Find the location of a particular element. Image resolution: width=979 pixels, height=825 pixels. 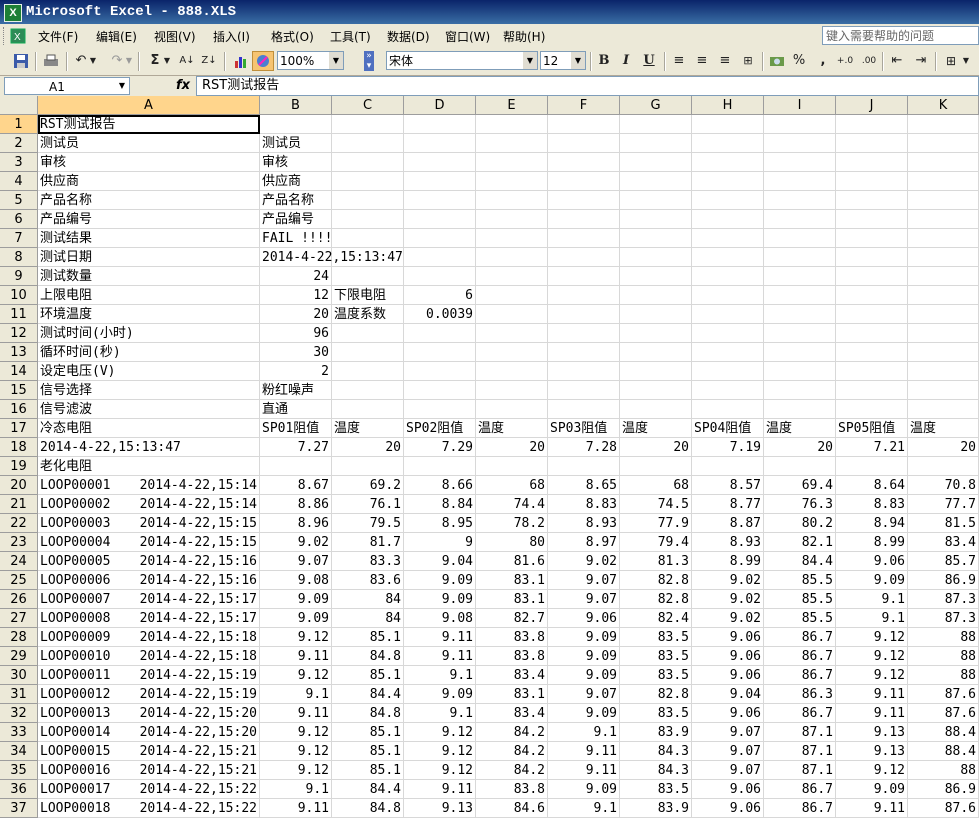

cell: 80 is located at coordinates (512, 542).